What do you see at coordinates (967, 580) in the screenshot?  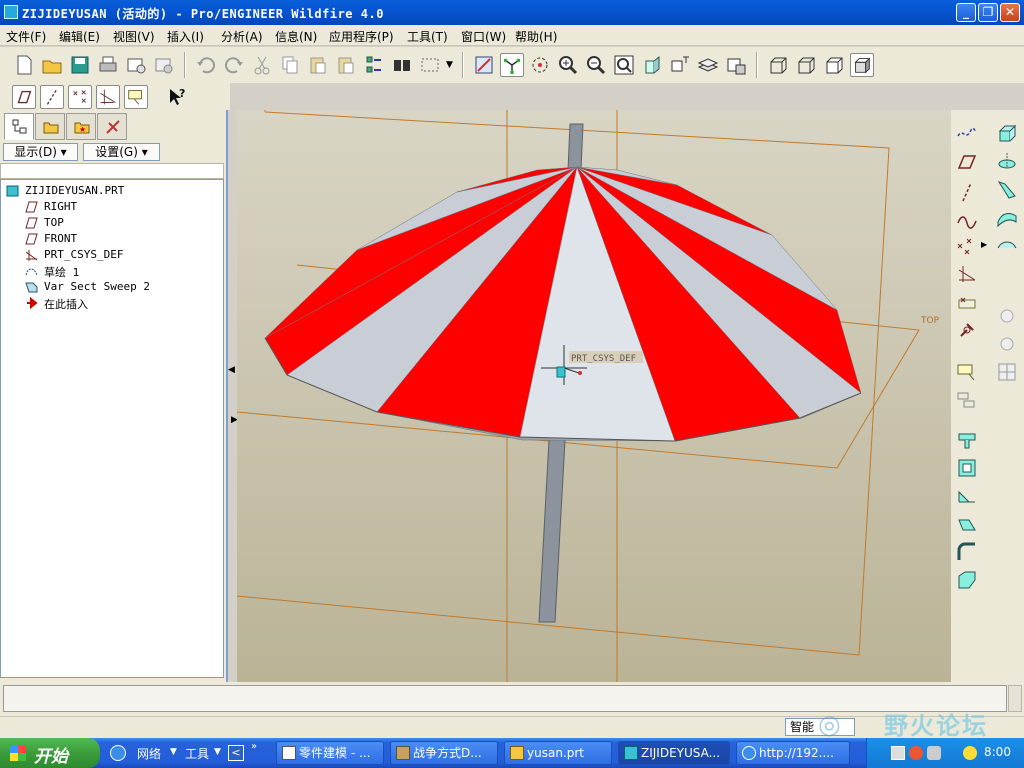 I see `chamfer-tool-icon` at bounding box center [967, 580].